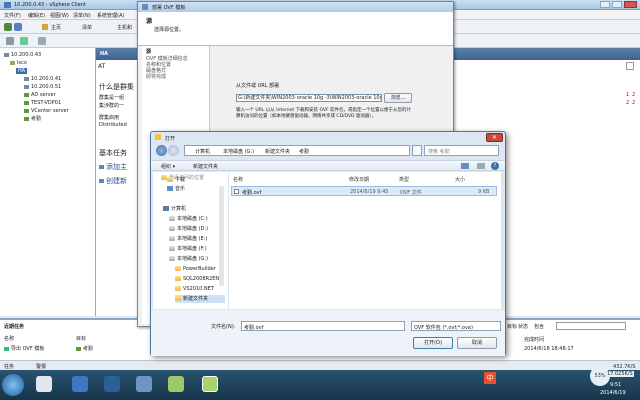 This screenshot has width=640, height=400. Describe the element at coordinates (84, 348) in the screenshot. I see `task-row-target: 考勤` at that location.